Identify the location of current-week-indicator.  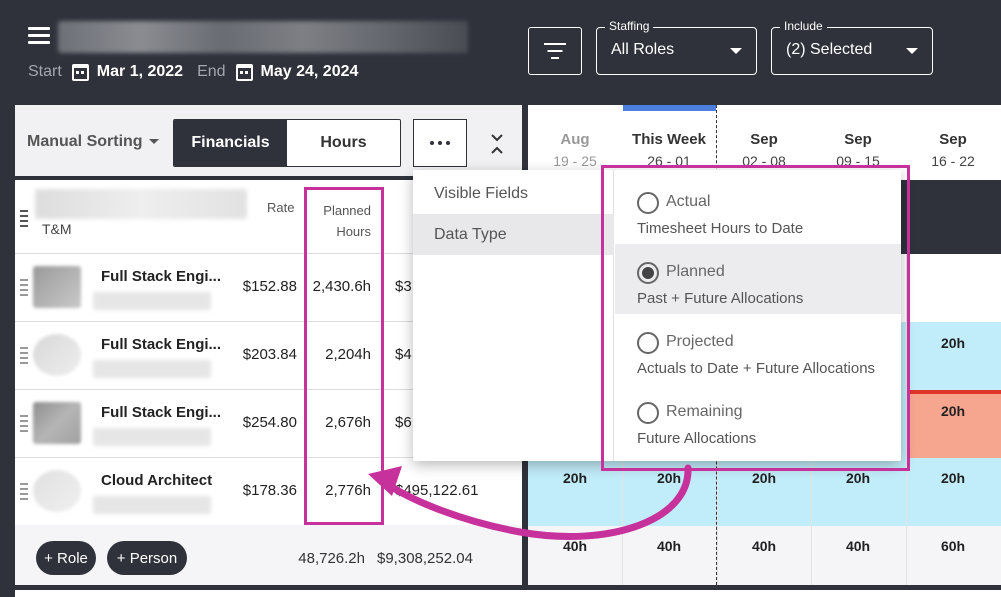
(669, 108).